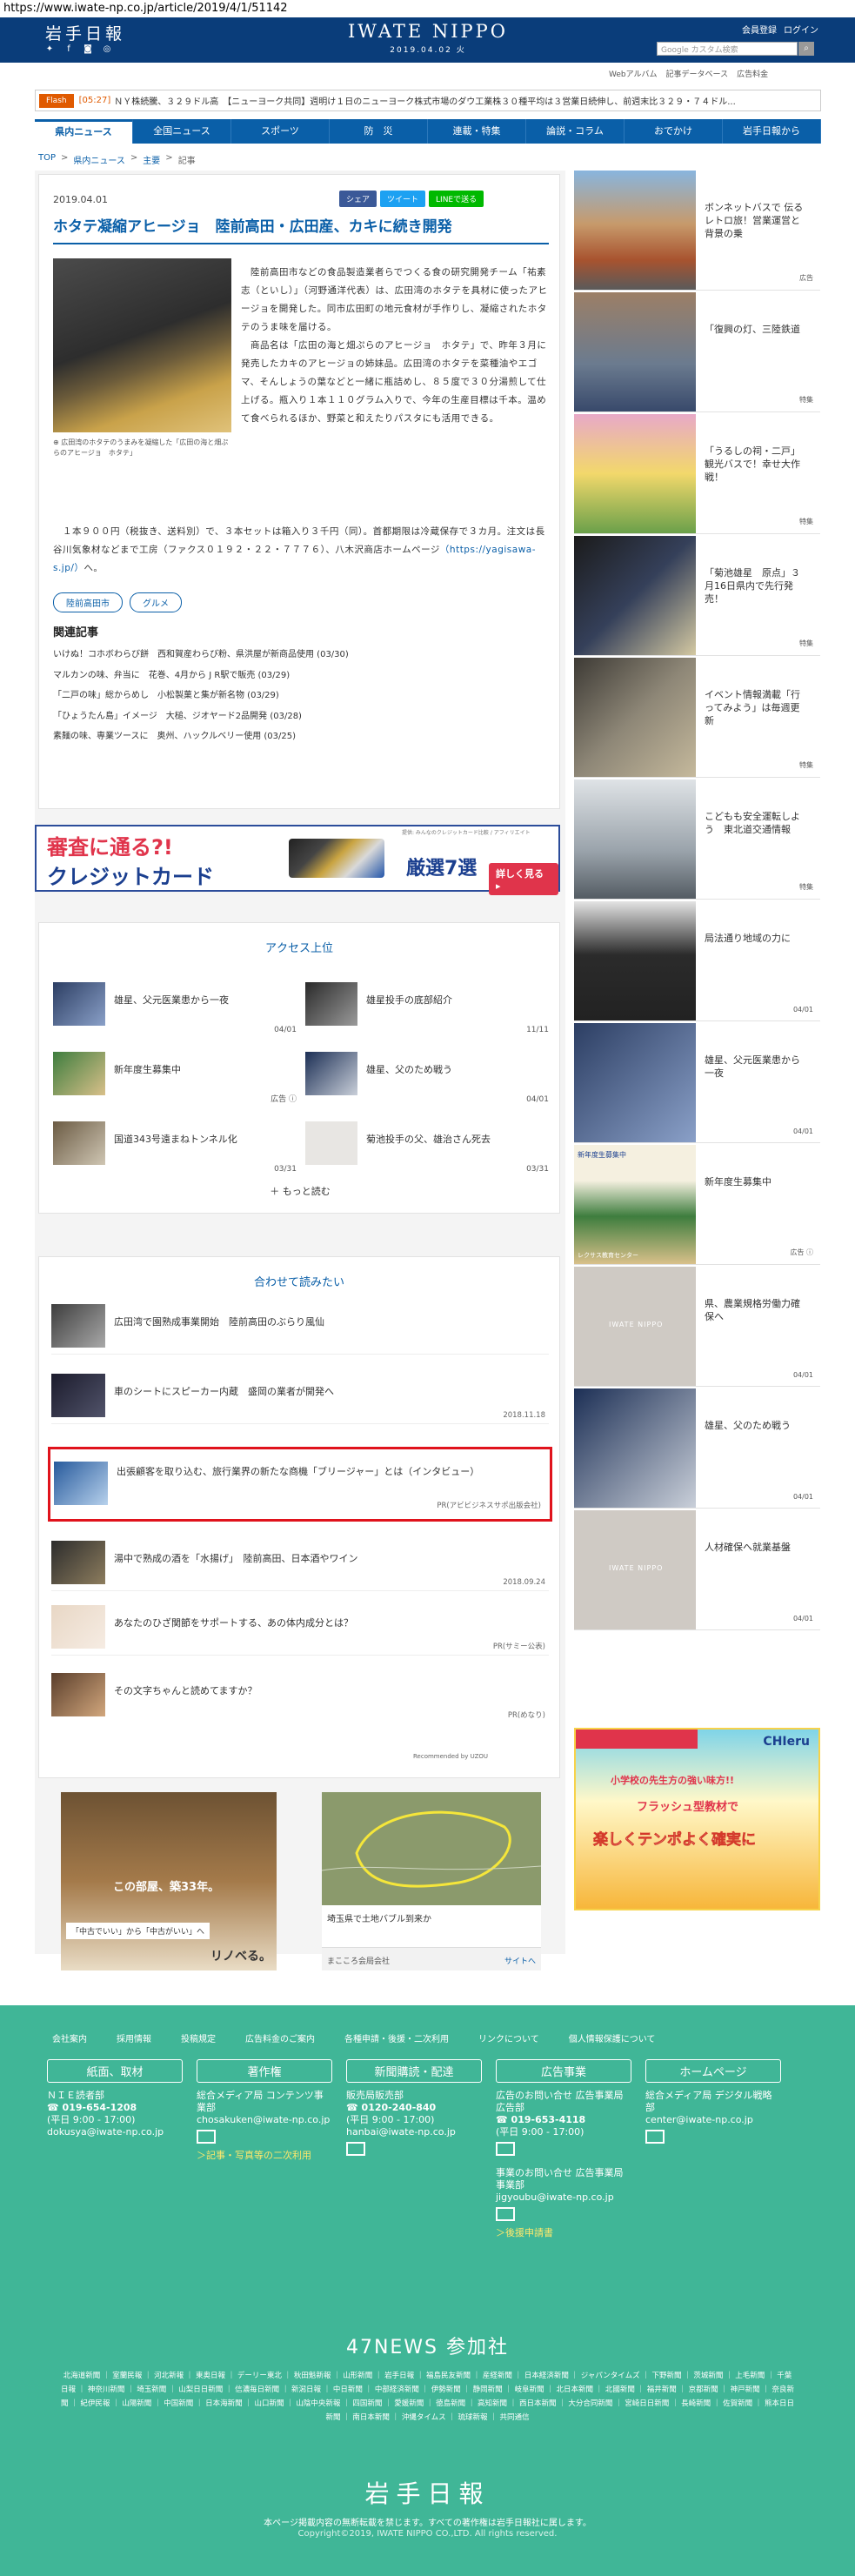 The width and height of the screenshot is (855, 2576). Describe the element at coordinates (175, 1079) in the screenshot. I see `ranking-item: 新年度生募集中 広告 ⓘ` at that location.